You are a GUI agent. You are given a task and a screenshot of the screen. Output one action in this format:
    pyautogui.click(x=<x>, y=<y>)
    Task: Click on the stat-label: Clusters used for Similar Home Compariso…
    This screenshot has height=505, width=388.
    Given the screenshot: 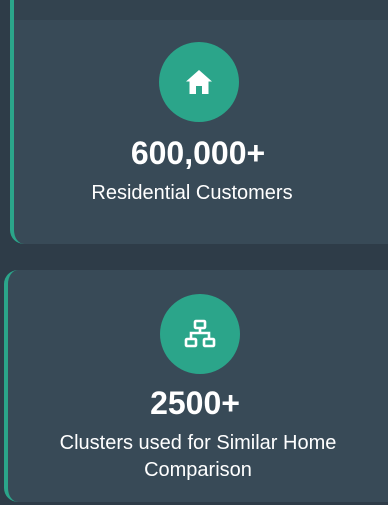 What is the action you would take?
    pyautogui.click(x=198, y=456)
    